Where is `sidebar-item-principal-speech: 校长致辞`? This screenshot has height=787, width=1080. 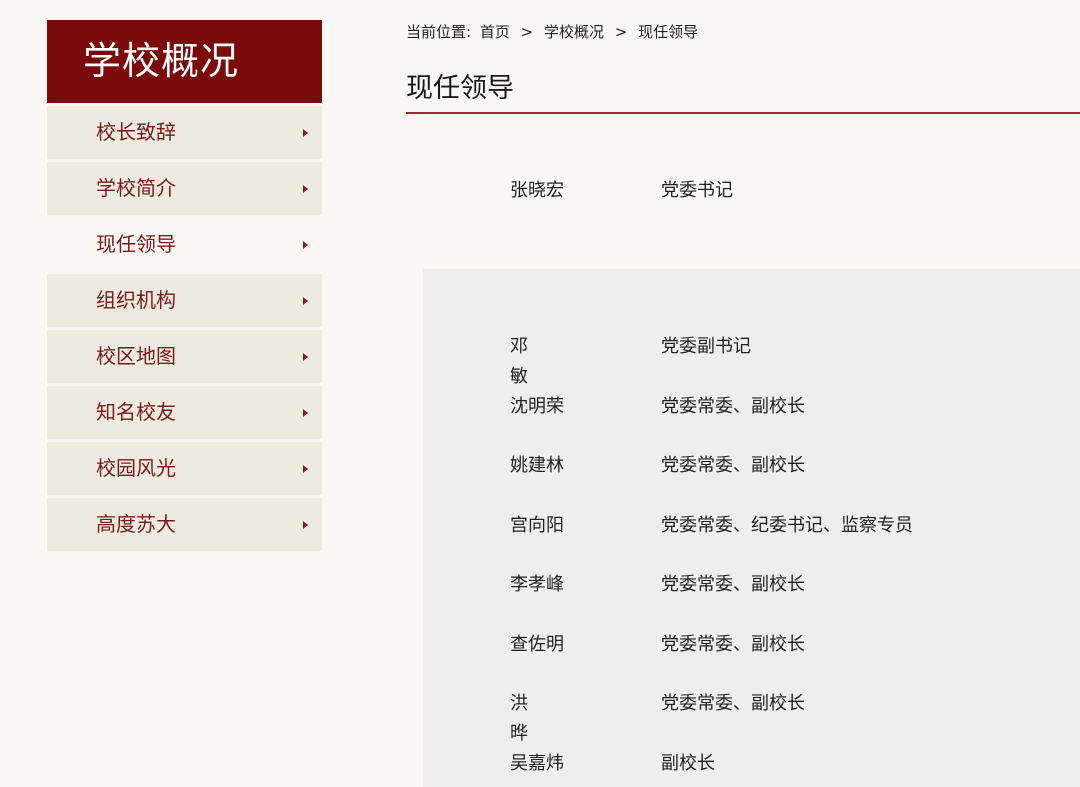 sidebar-item-principal-speech: 校长致辞 is located at coordinates (184, 132).